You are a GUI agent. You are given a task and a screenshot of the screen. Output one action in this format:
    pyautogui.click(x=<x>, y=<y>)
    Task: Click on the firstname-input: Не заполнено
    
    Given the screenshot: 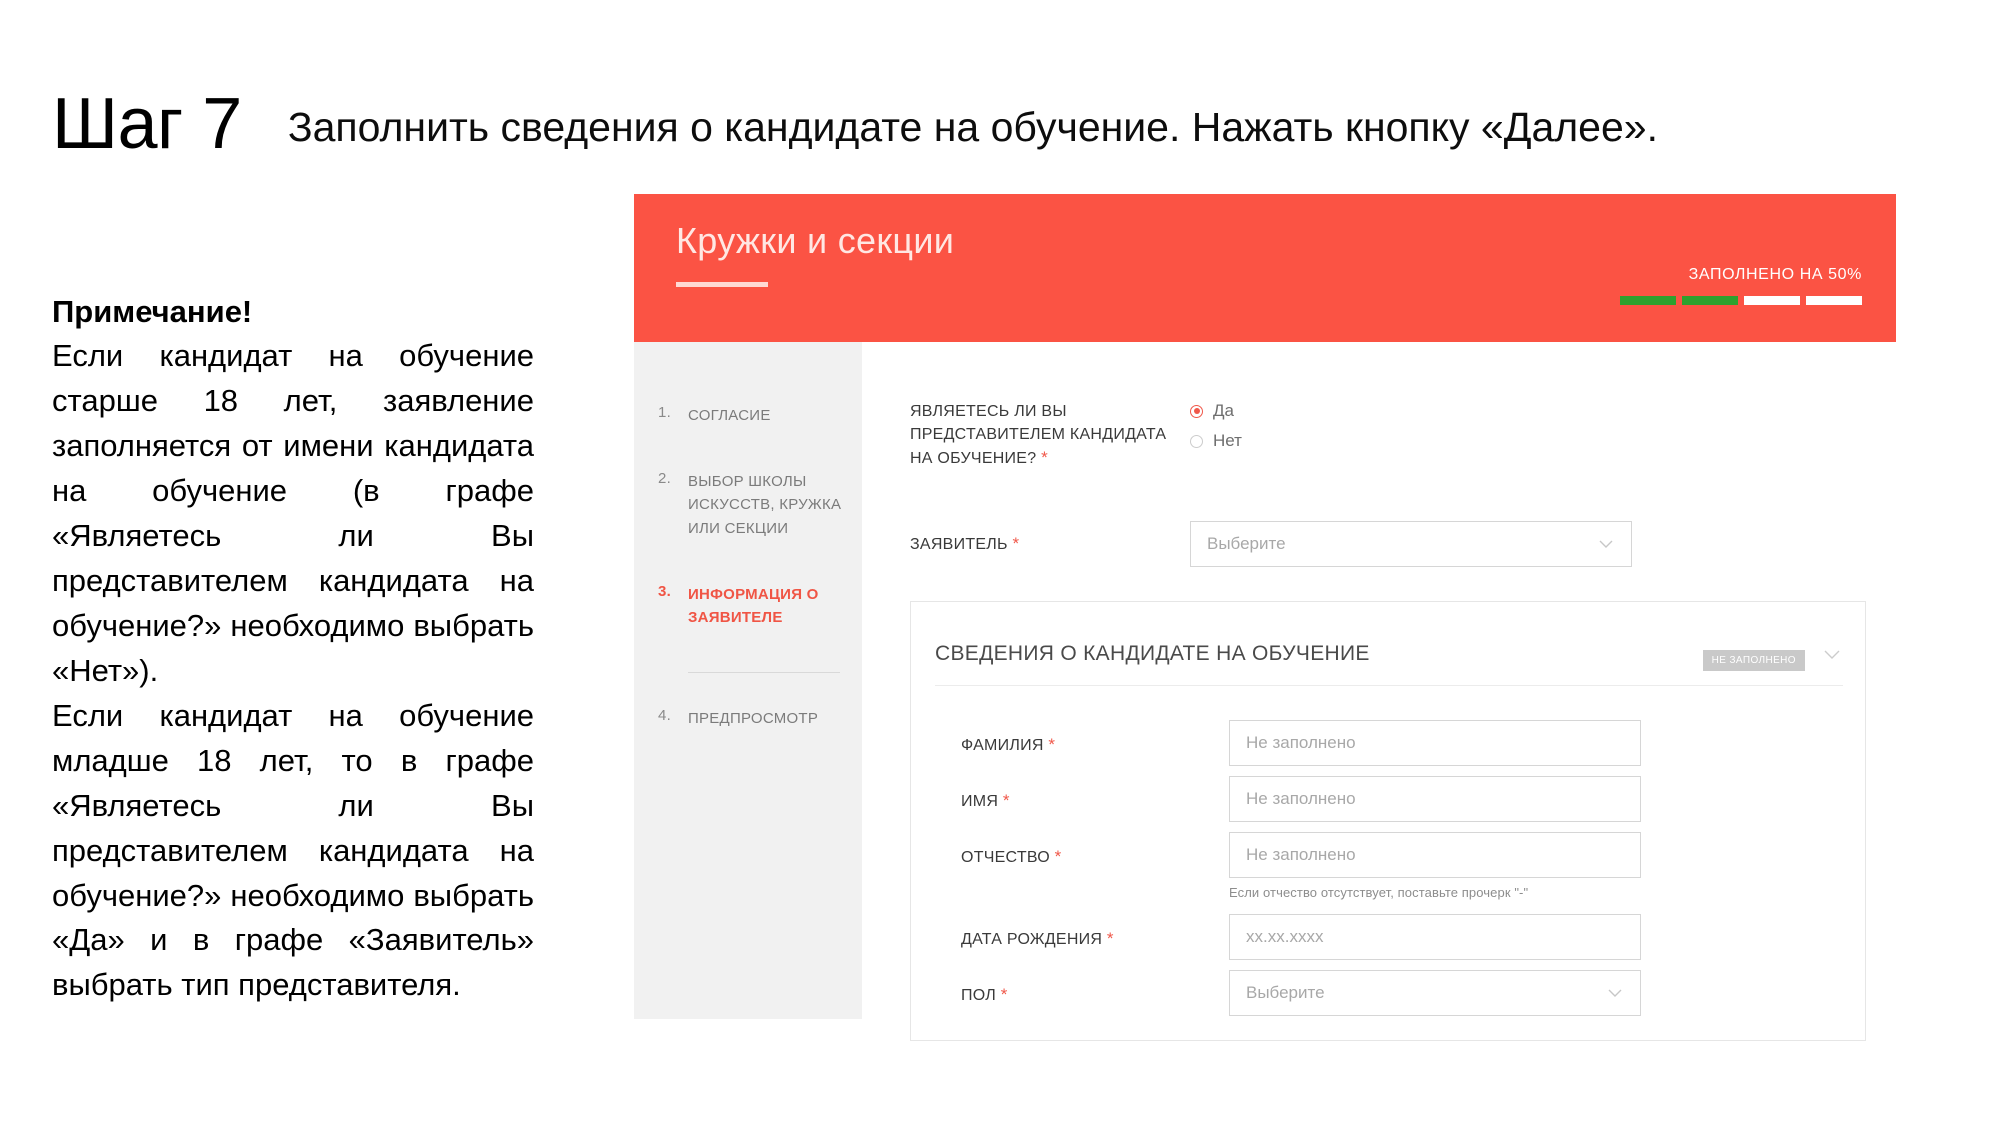 What is the action you would take?
    pyautogui.click(x=1435, y=799)
    